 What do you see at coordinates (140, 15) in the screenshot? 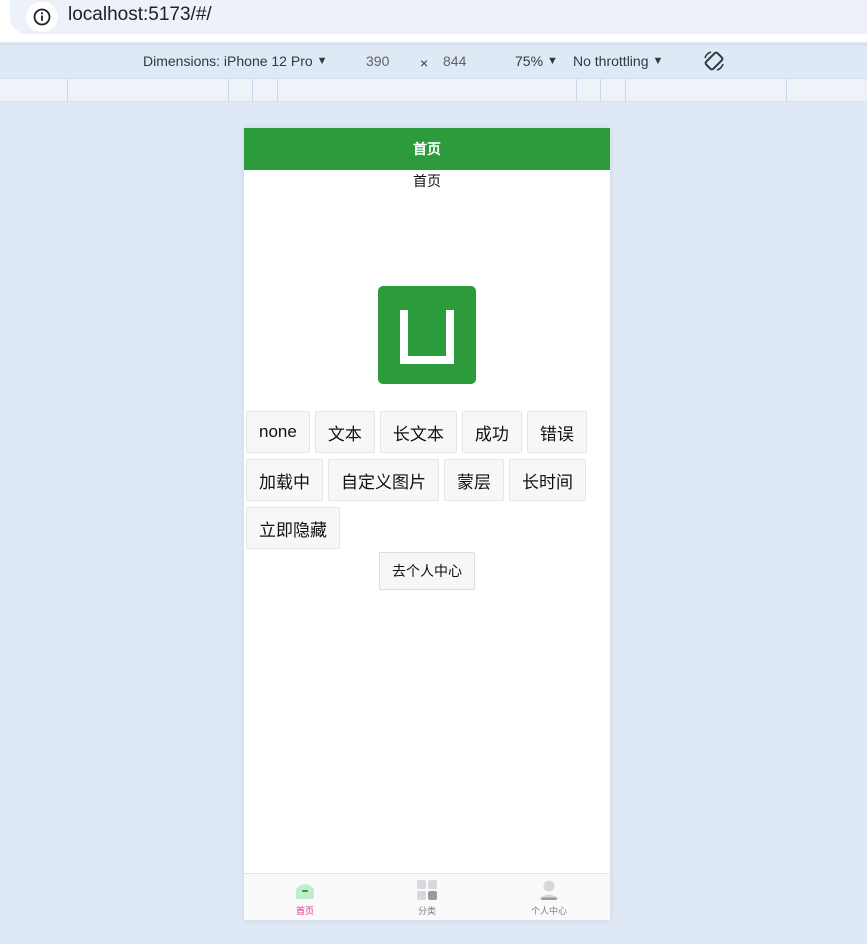
I see `url-text: localhost:5173/#/` at bounding box center [140, 15].